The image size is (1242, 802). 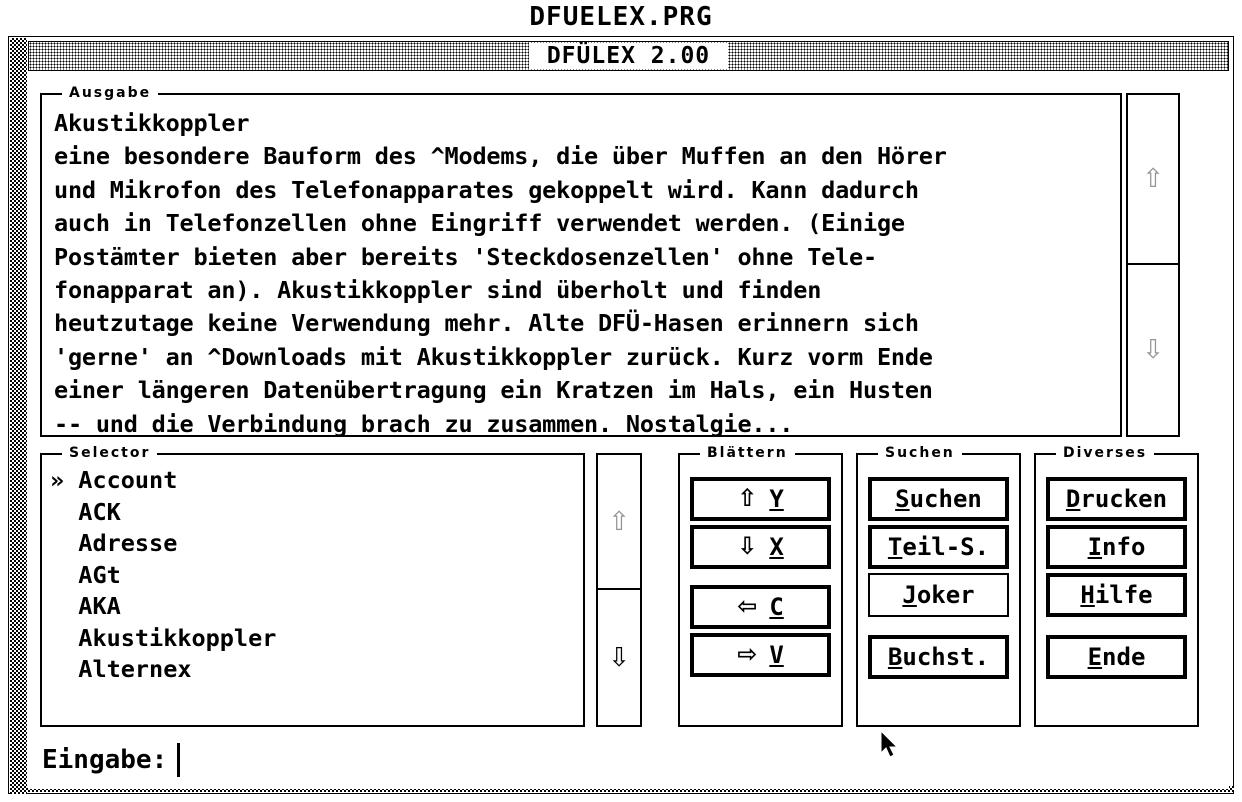 I want to click on button-hotkey-letter: X, so click(x=776, y=547).